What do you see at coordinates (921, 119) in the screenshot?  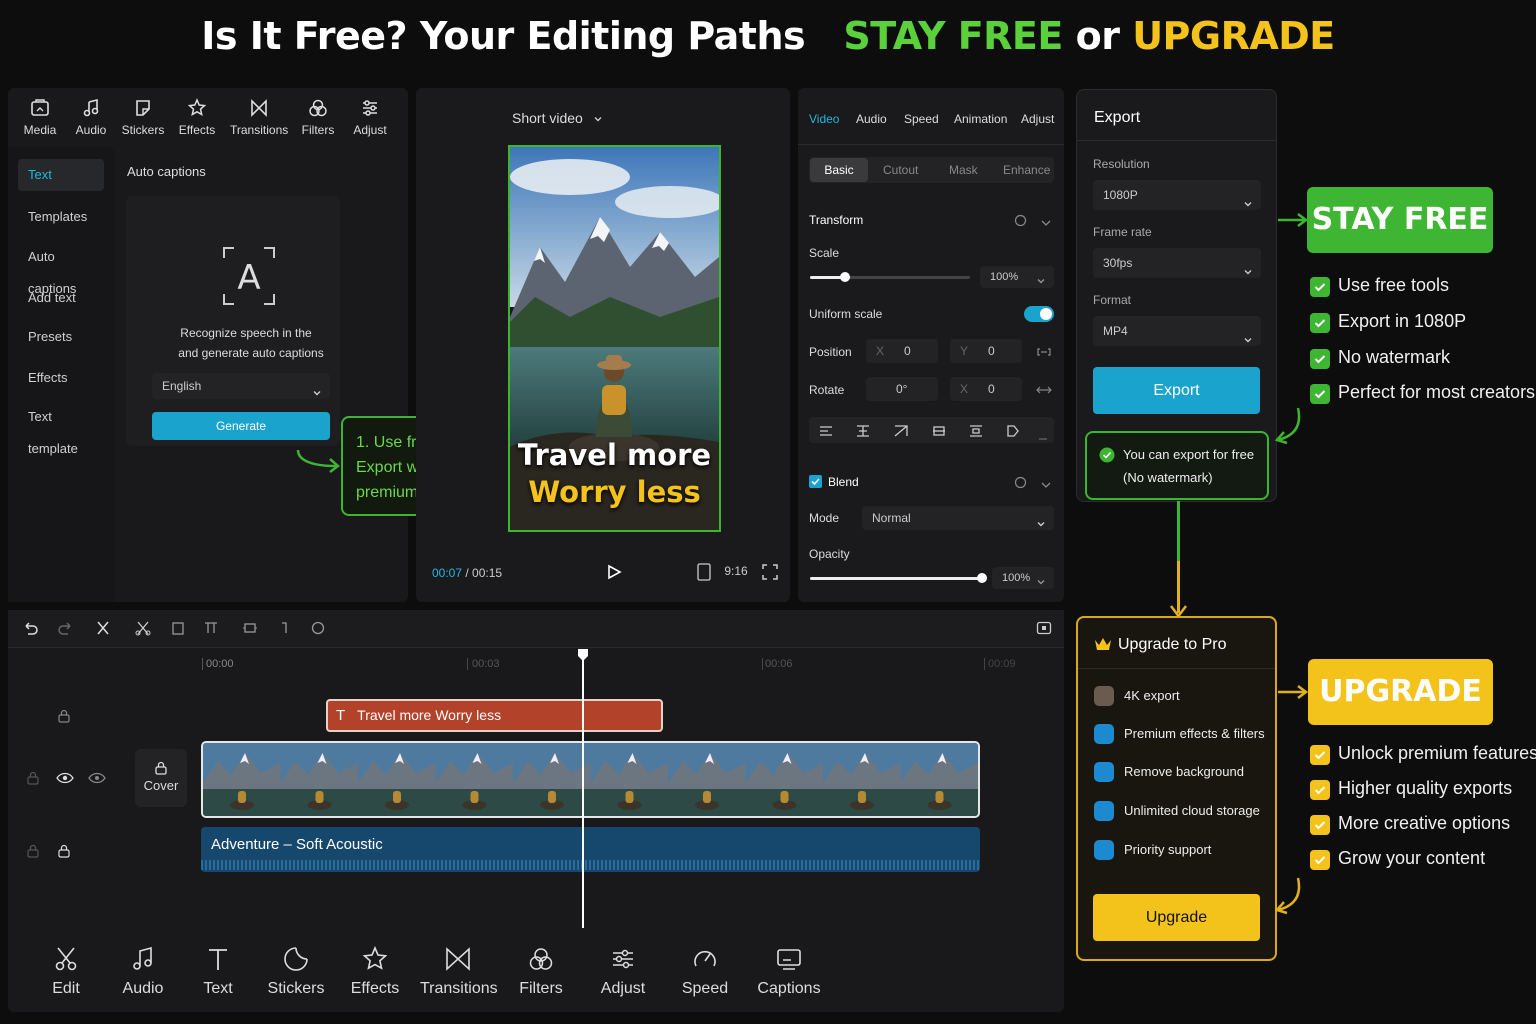 I see `tab-speed: Speed` at bounding box center [921, 119].